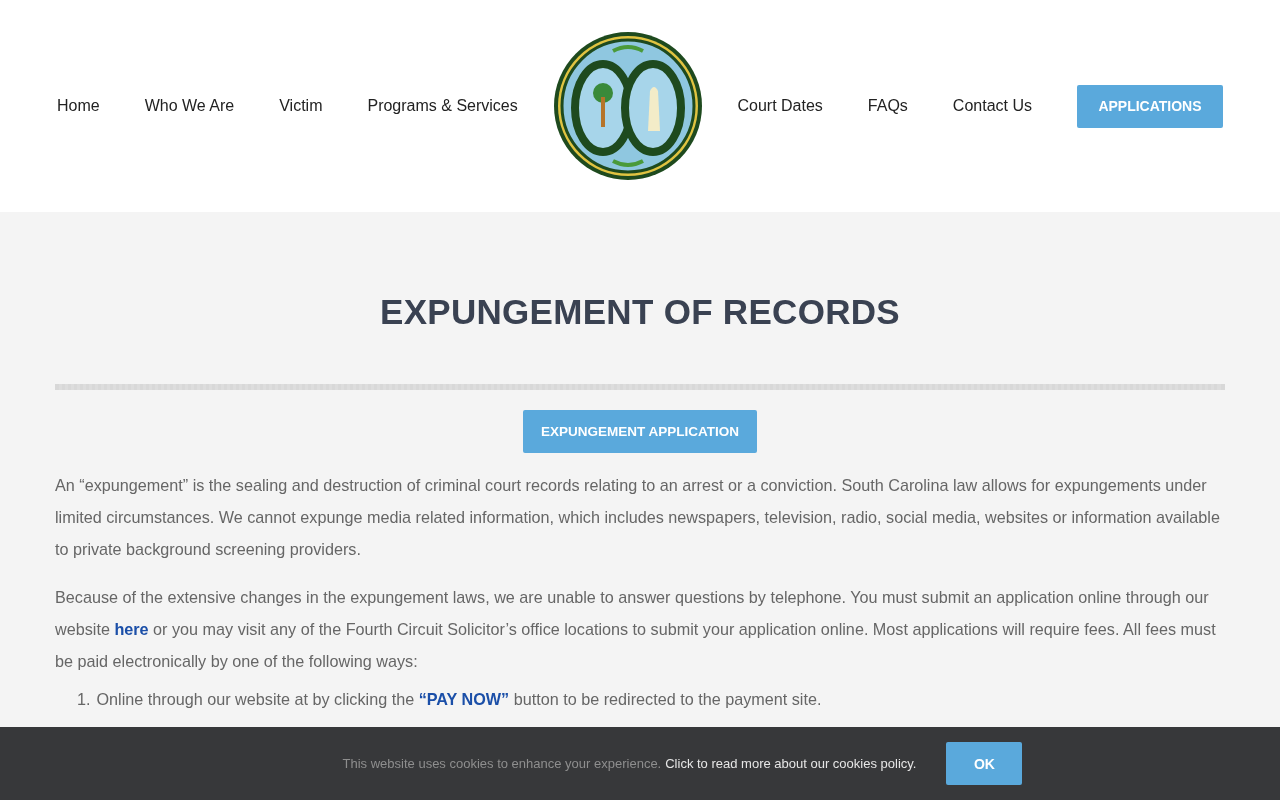  I want to click on nav-link: Who We Are, so click(189, 106).